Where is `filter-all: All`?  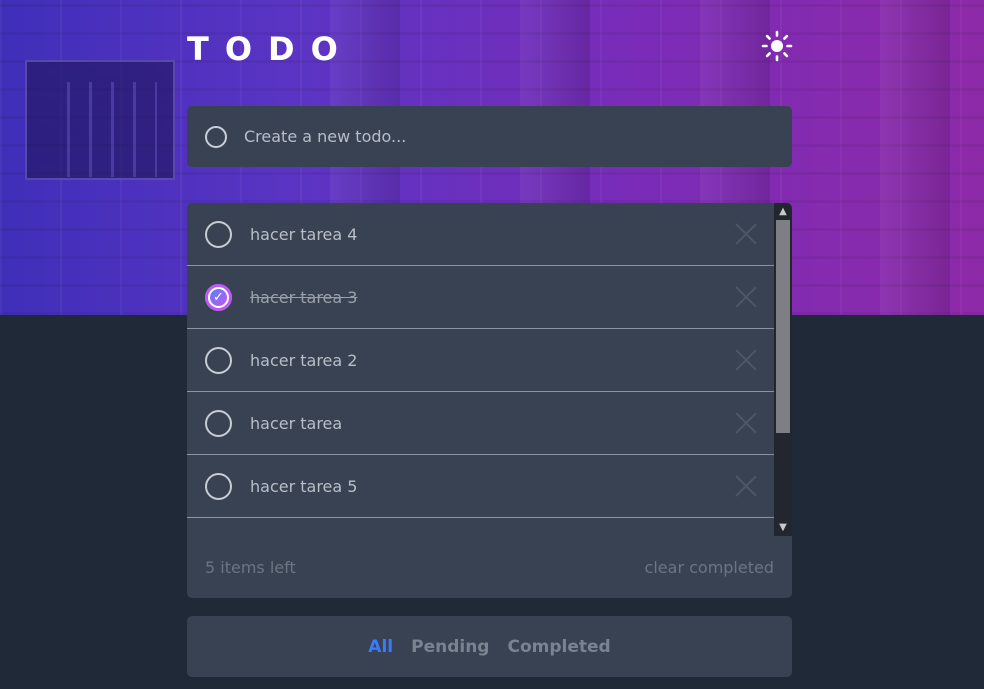 filter-all: All is located at coordinates (380, 647).